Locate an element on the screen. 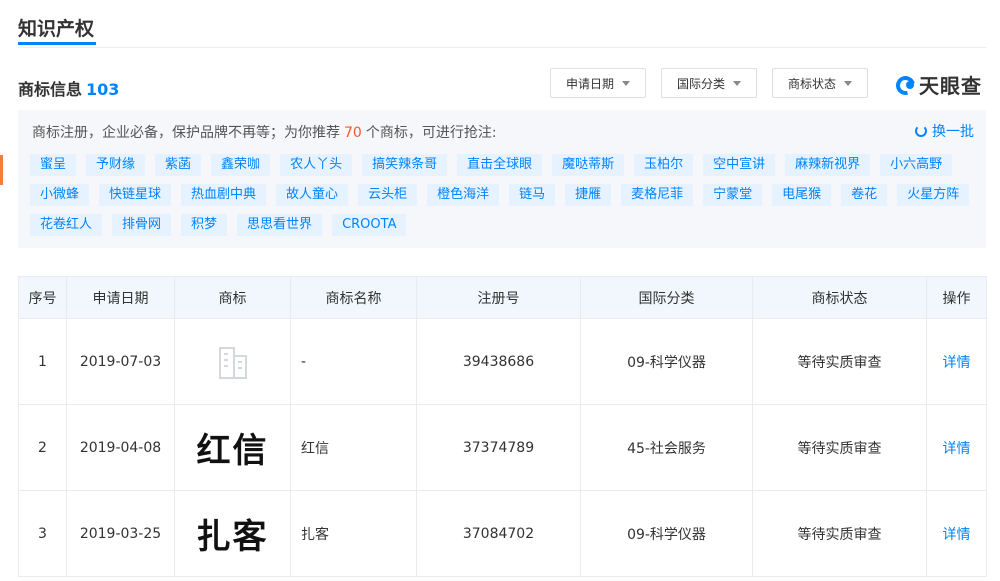 This screenshot has width=1000, height=581. recommended-trademark-tag: 花卷红人 is located at coordinates (66, 225).